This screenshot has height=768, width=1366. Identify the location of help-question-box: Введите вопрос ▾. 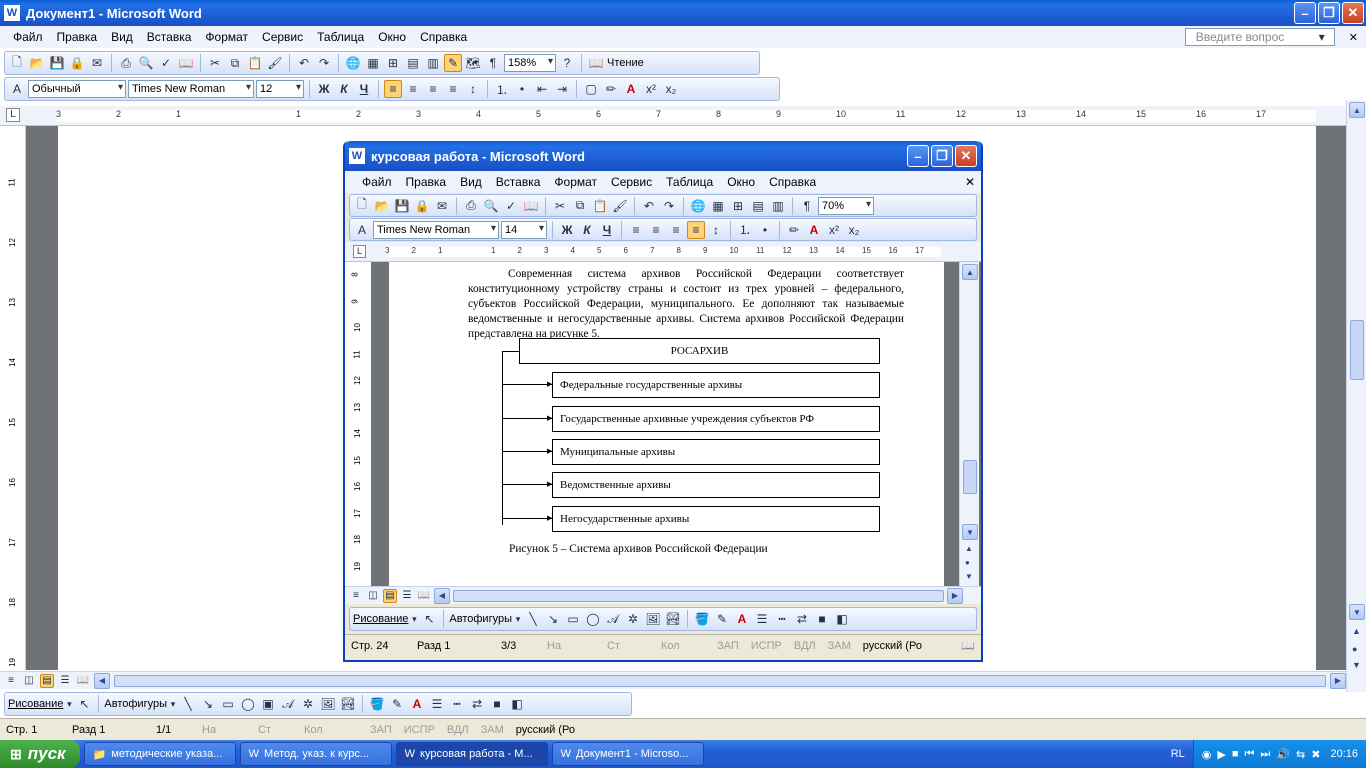
(1259, 37).